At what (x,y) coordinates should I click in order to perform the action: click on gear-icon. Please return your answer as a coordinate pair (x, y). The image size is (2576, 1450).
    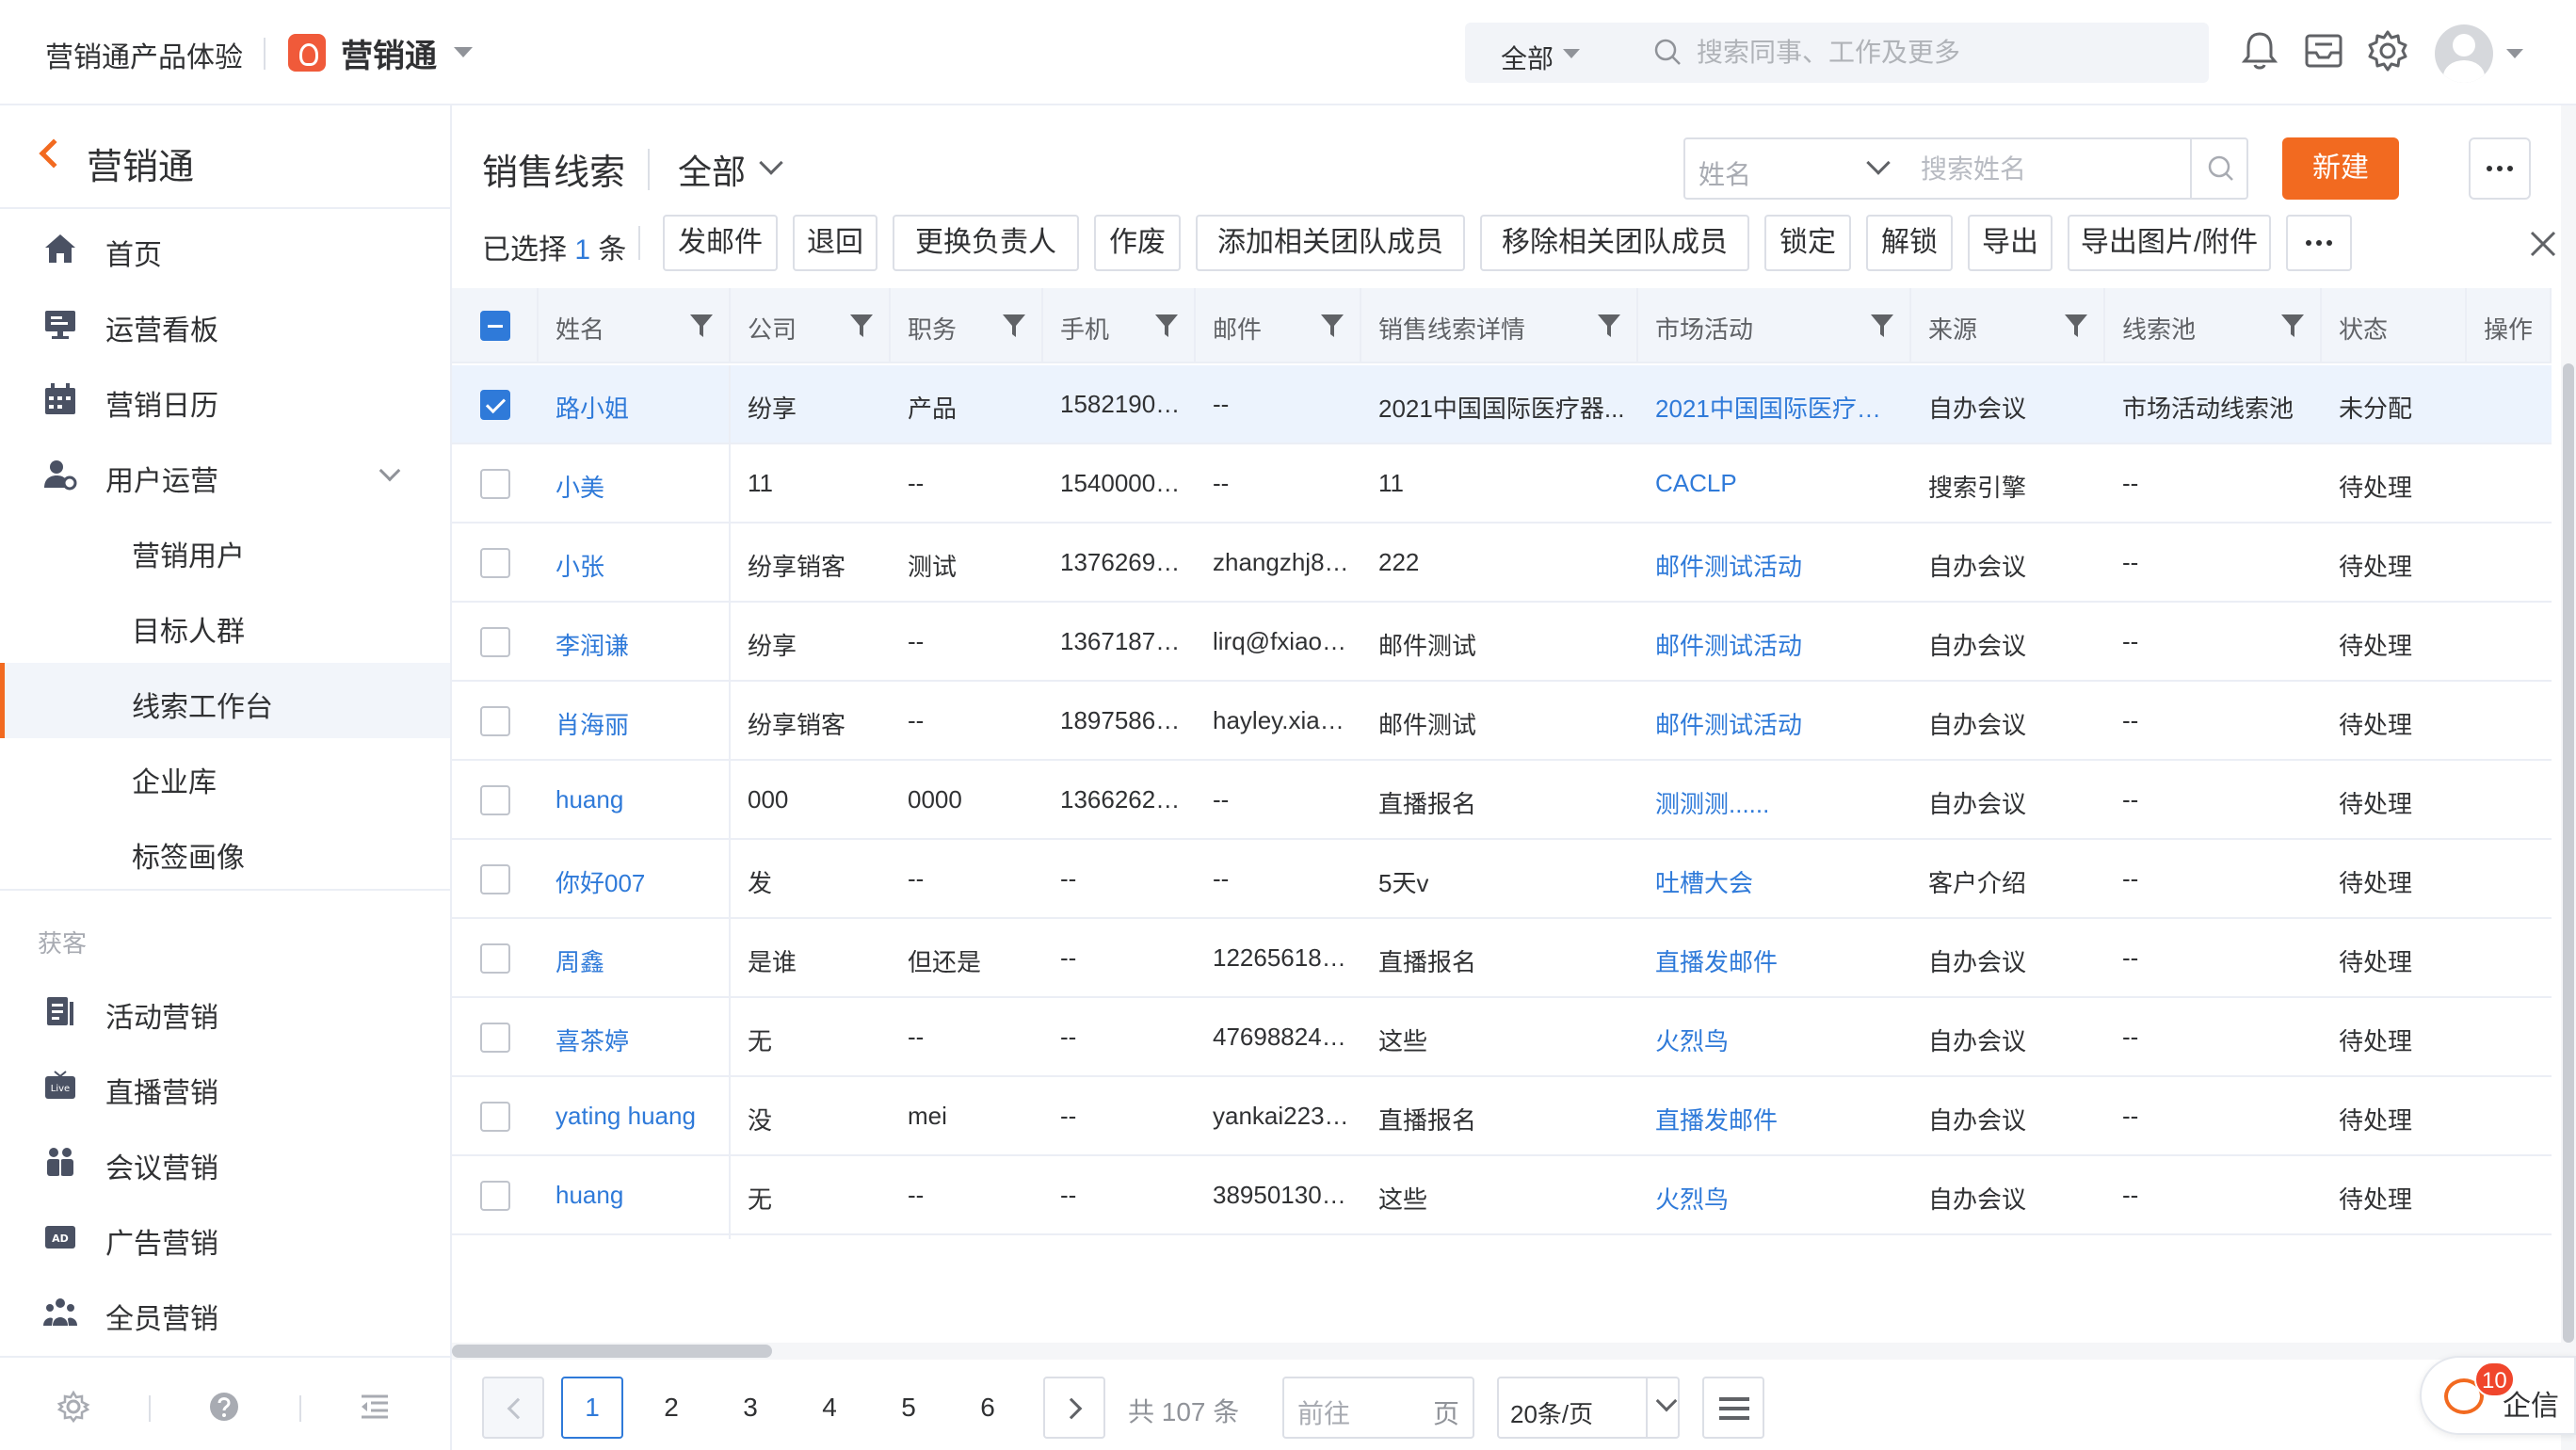
    Looking at the image, I should click on (2387, 50).